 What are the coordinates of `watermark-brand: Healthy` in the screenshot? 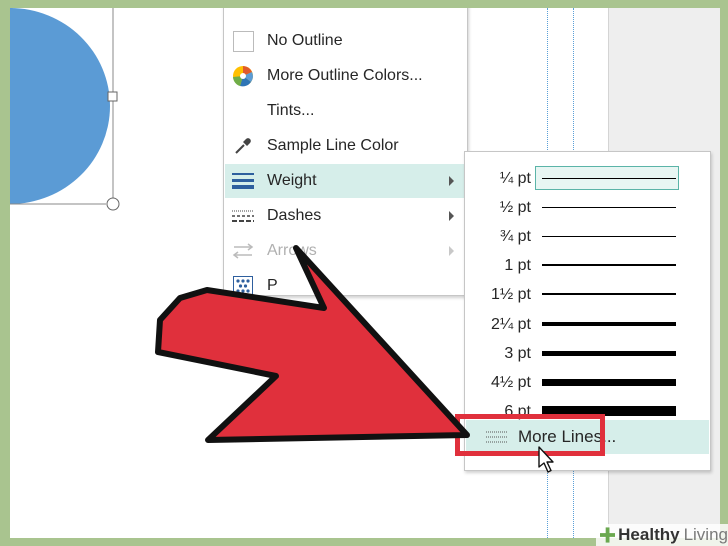 It's located at (649, 534).